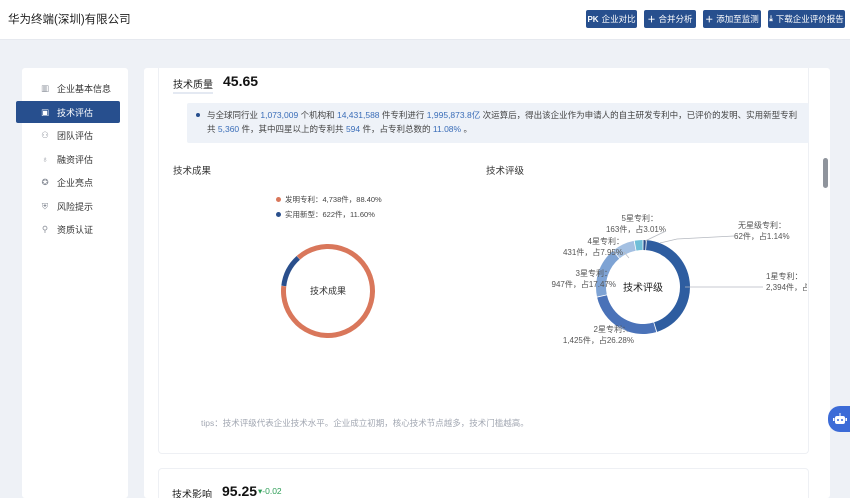 This screenshot has height=498, width=850. What do you see at coordinates (68, 112) in the screenshot?
I see `sidebar-item-tech-eval: ▣ 技术评估` at bounding box center [68, 112].